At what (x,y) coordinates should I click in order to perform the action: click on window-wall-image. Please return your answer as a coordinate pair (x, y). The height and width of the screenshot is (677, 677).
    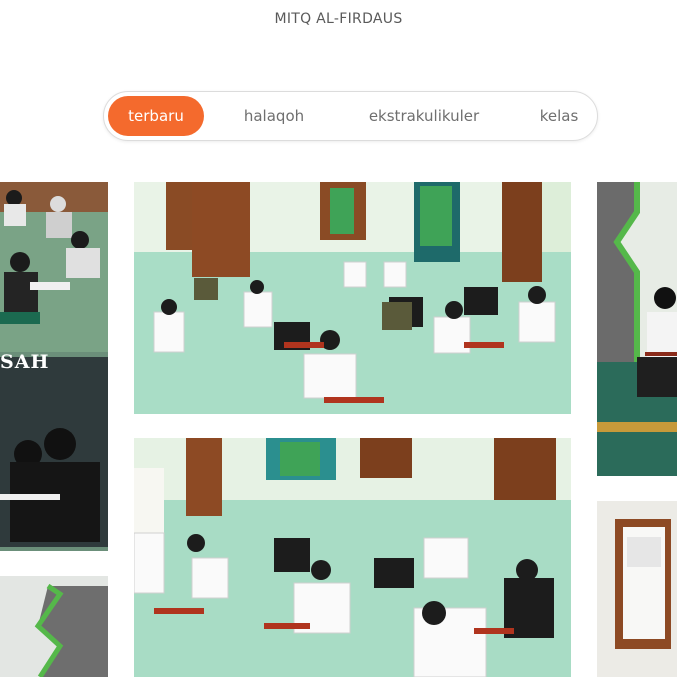
    Looking at the image, I should click on (637, 589).